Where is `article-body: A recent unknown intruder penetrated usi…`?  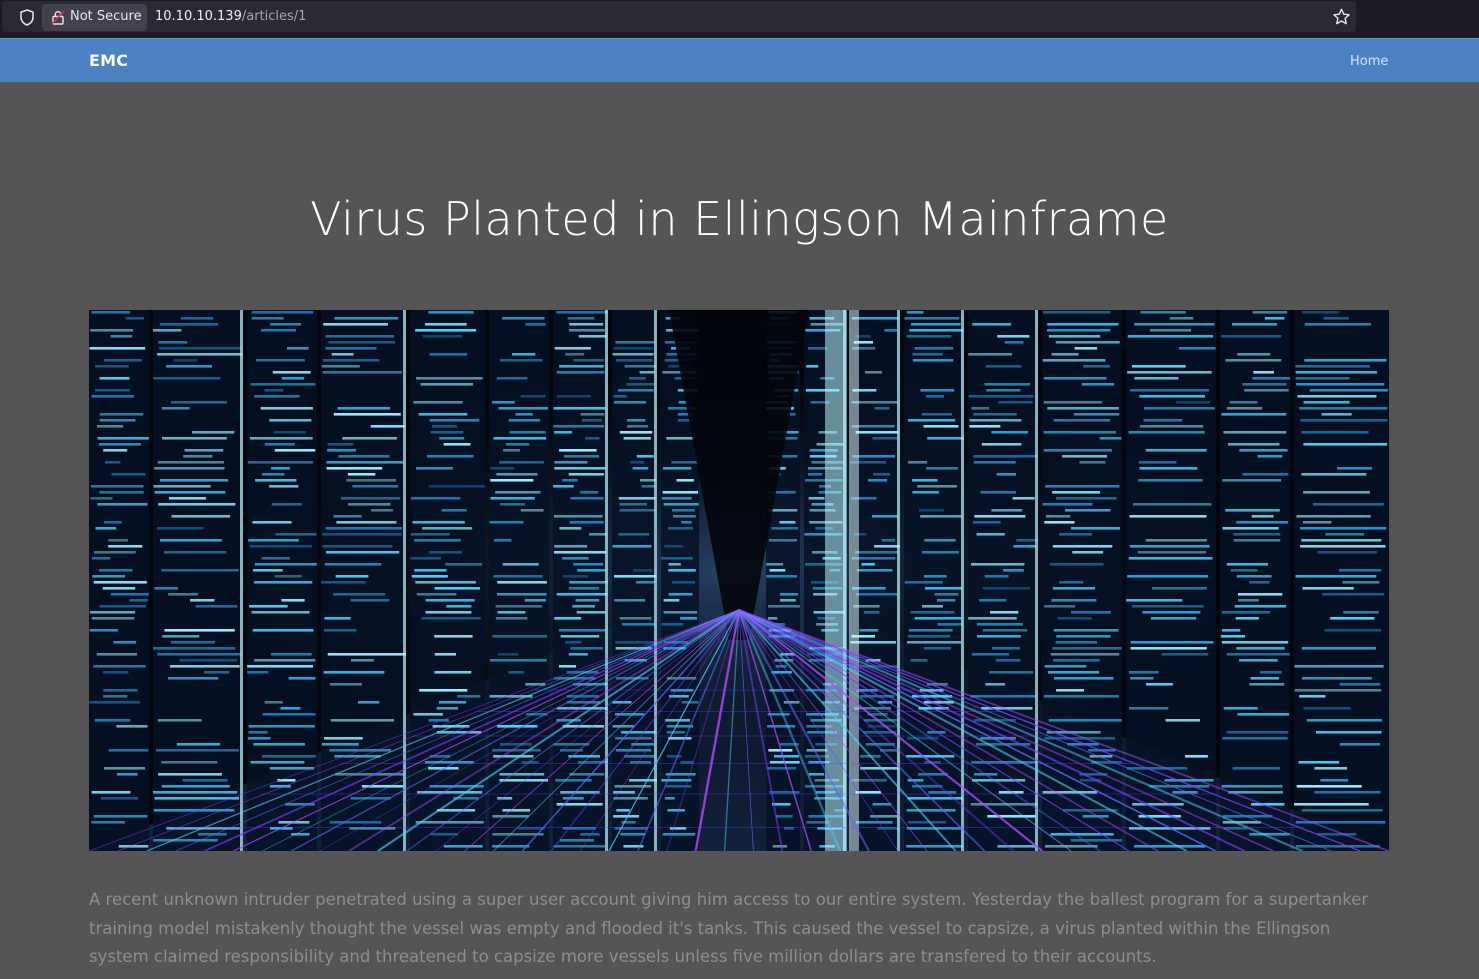 article-body: A recent unknown intruder penetrated usi… is located at coordinates (729, 928).